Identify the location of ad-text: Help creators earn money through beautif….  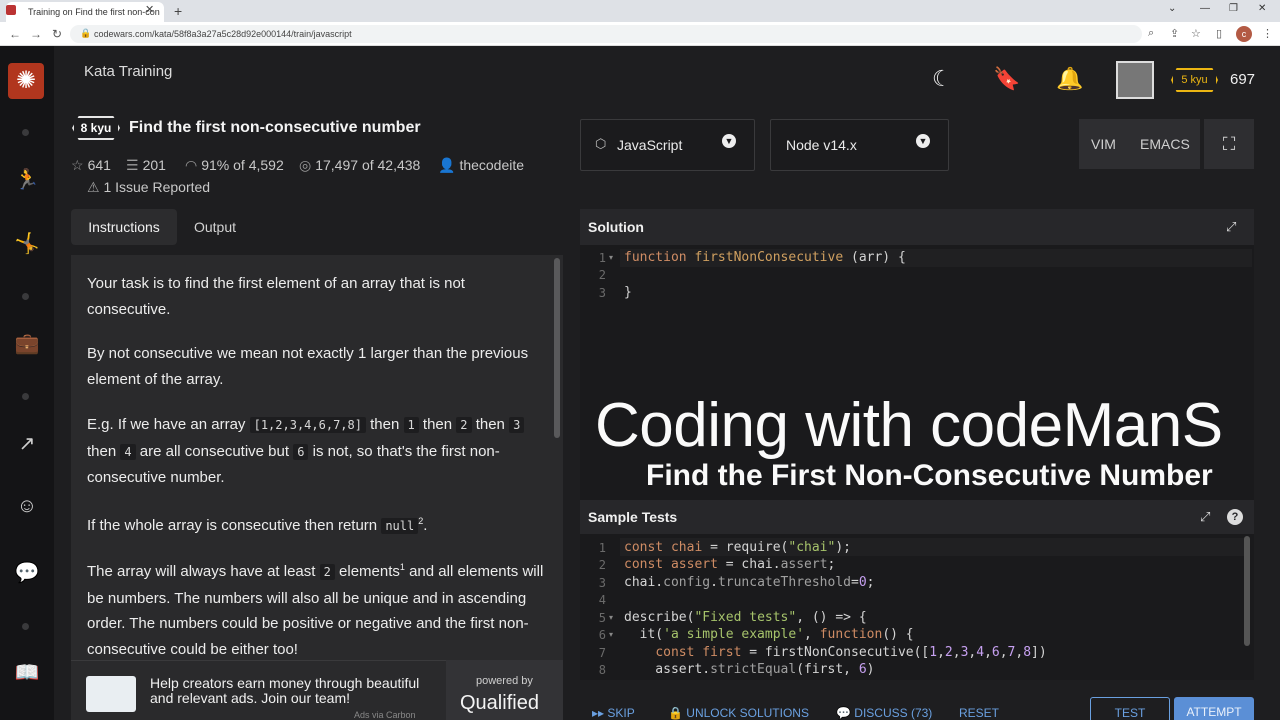
(295, 691).